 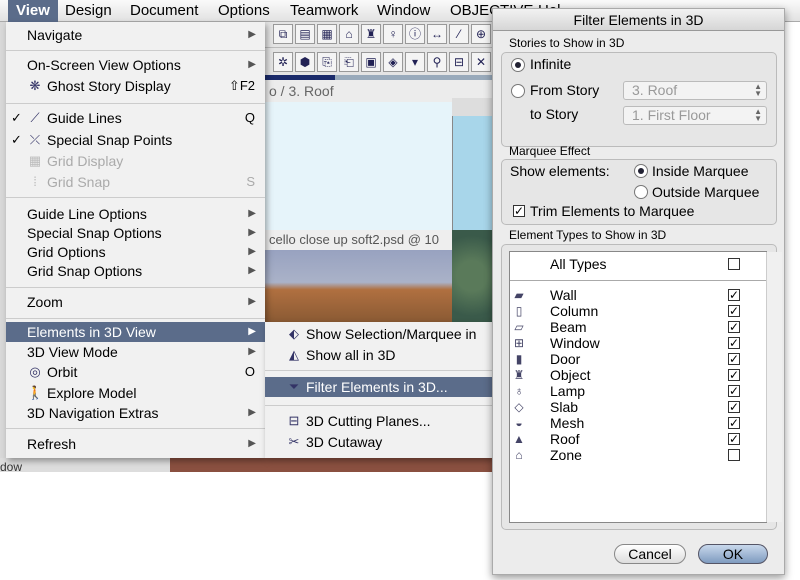 I want to click on element-type-name: Lamp, so click(x=568, y=391).